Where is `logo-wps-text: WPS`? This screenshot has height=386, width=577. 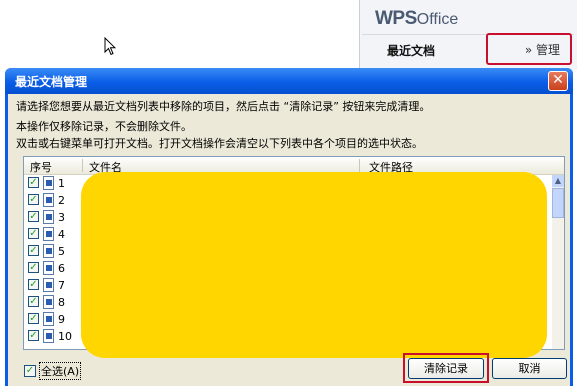
logo-wps-text: WPS is located at coordinates (396, 18).